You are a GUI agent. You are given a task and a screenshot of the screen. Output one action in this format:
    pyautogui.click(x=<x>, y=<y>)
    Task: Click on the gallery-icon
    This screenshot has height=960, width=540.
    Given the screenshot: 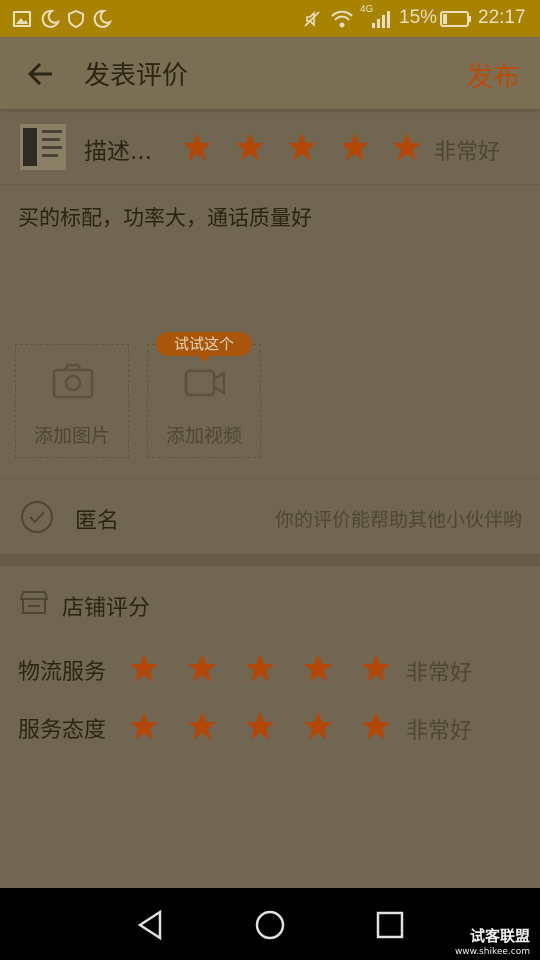 What is the action you would take?
    pyautogui.click(x=22, y=19)
    